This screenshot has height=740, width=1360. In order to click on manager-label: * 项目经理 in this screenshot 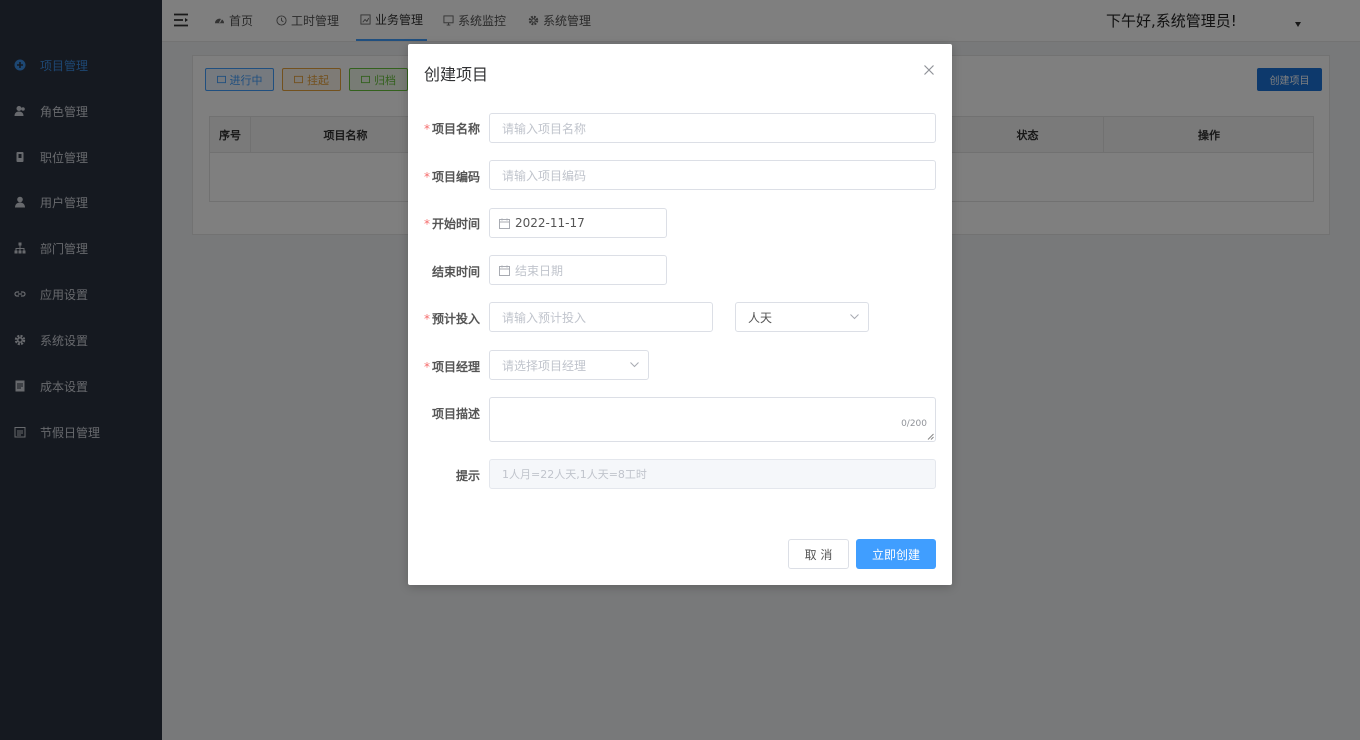, I will do `click(444, 366)`.